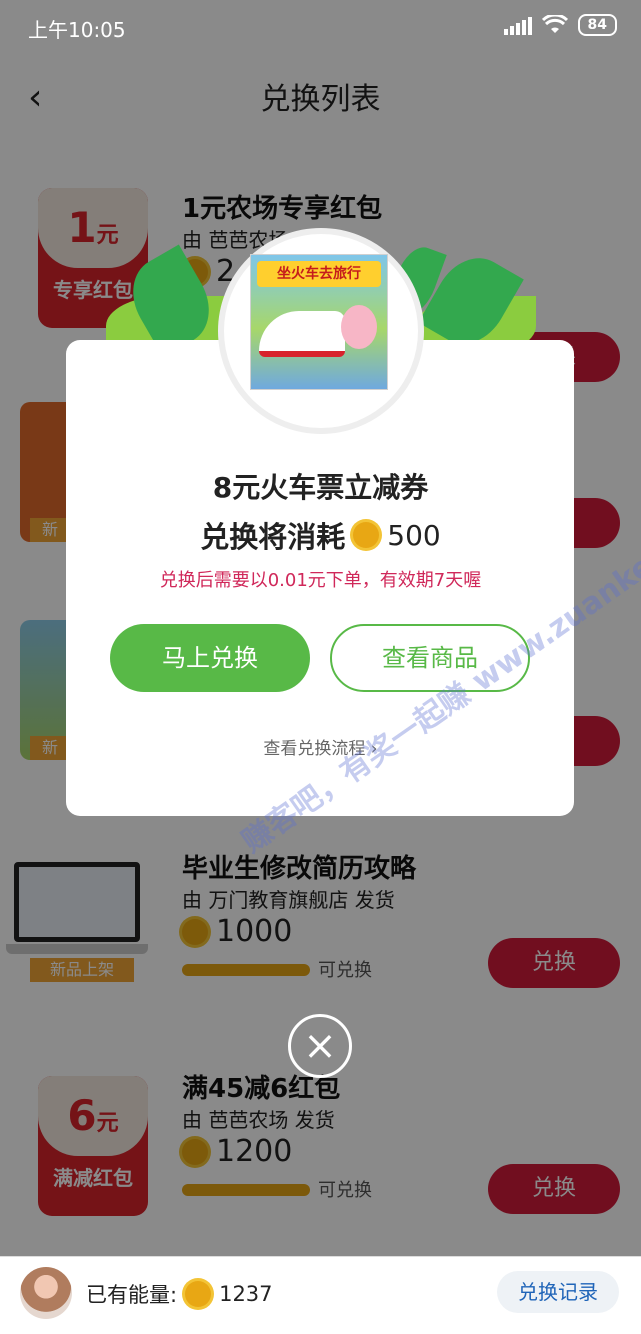 This screenshot has height=1334, width=641. I want to click on pig-illustration, so click(359, 327).